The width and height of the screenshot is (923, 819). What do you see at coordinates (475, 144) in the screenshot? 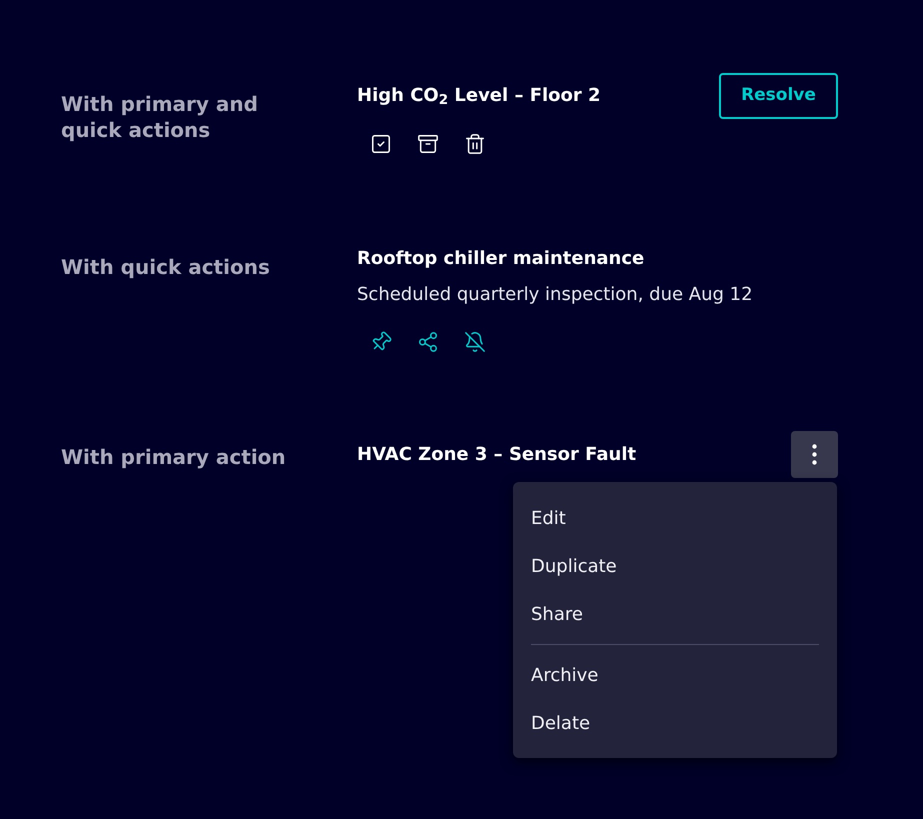
I see `trash-icon` at bounding box center [475, 144].